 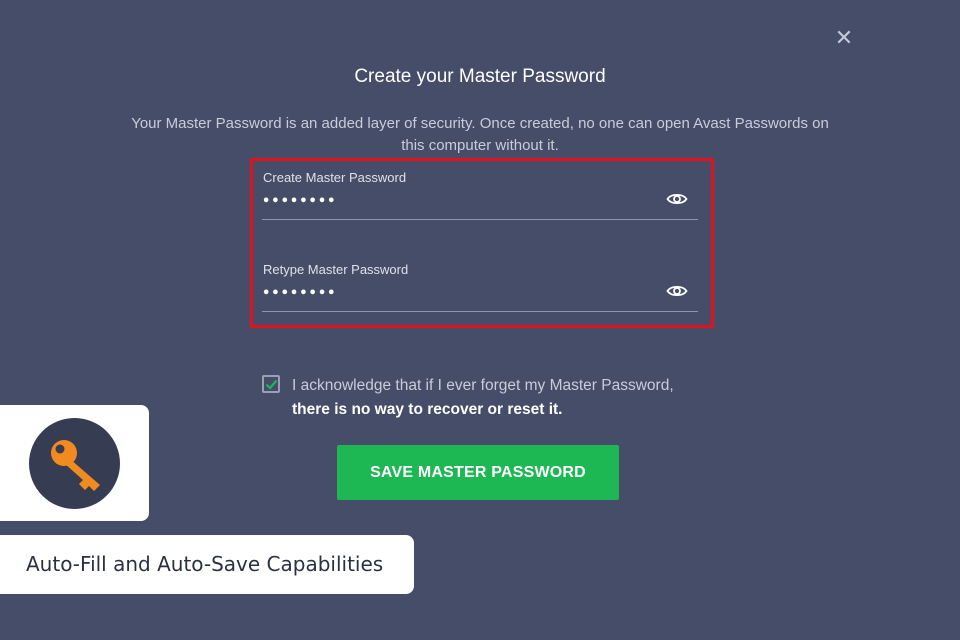 I want to click on acknowledge-text-bold: there is no way to recover or reset it., so click(x=427, y=409).